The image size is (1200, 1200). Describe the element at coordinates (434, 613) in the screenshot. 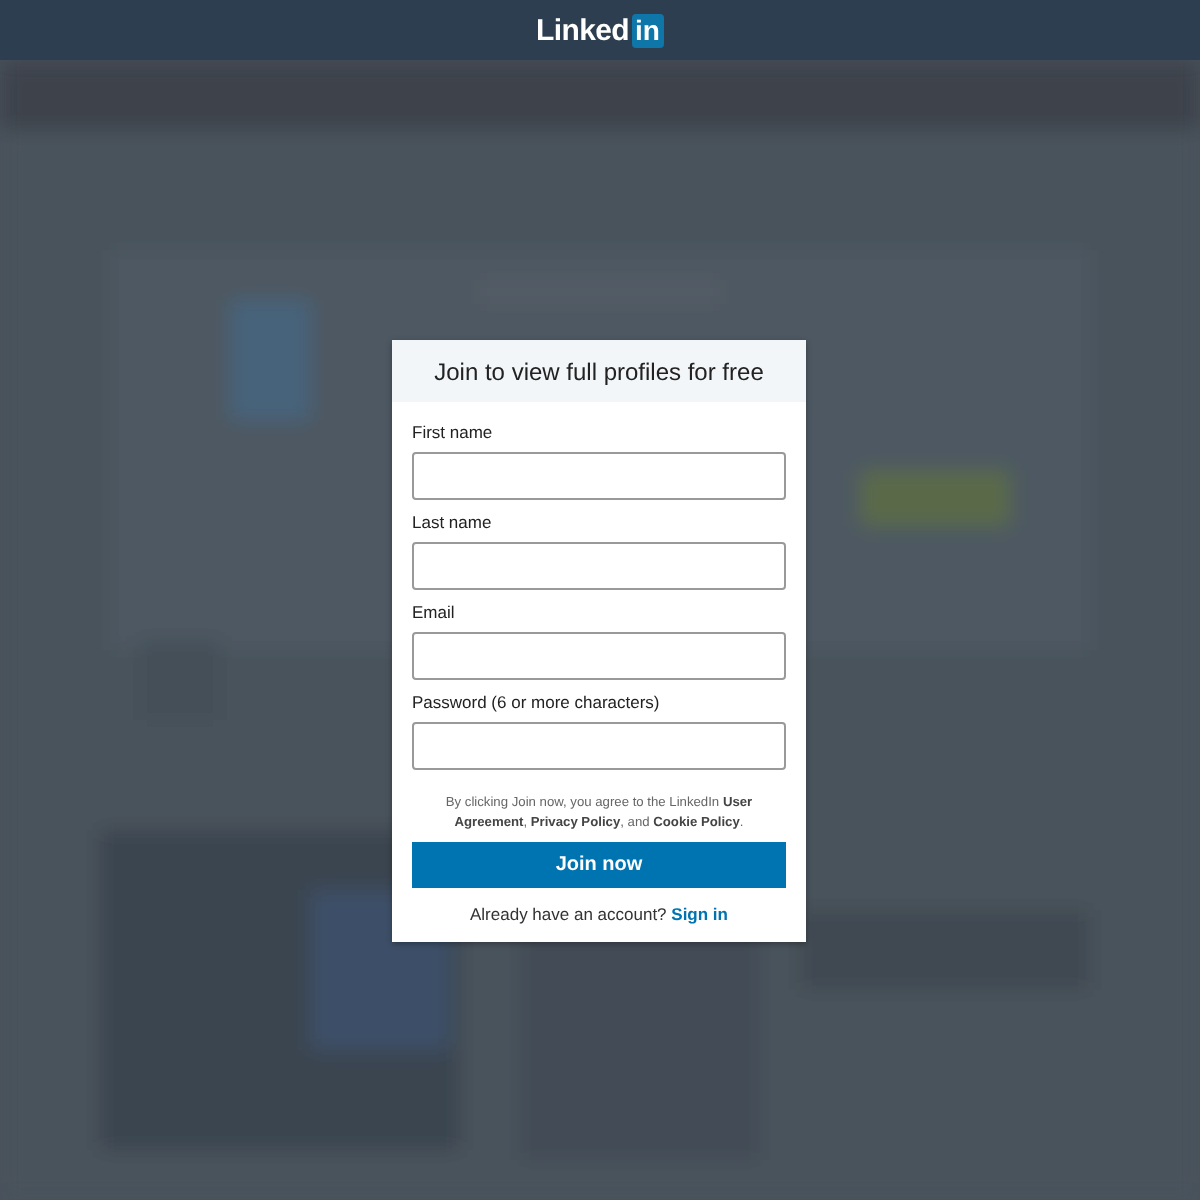

I see `field-label: Email` at that location.